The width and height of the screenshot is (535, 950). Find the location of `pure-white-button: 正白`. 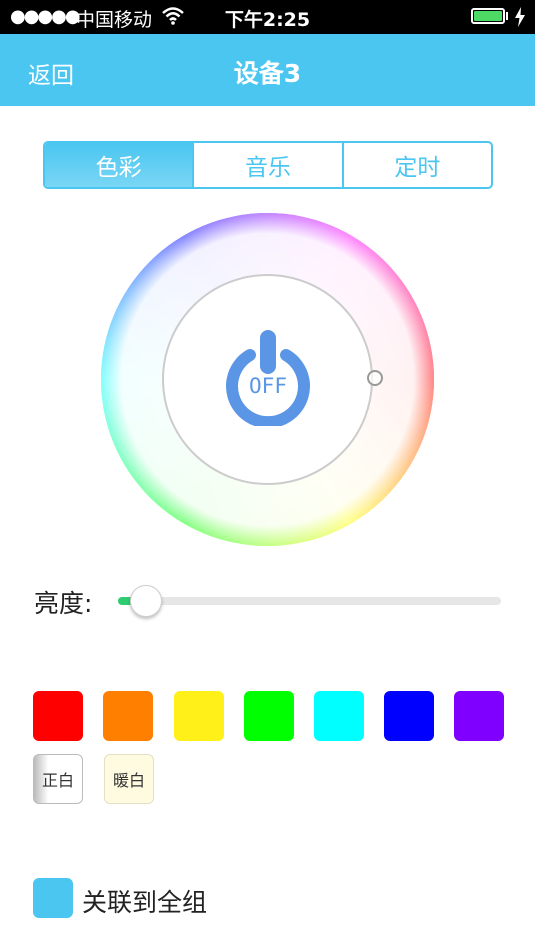

pure-white-button: 正白 is located at coordinates (58, 779).